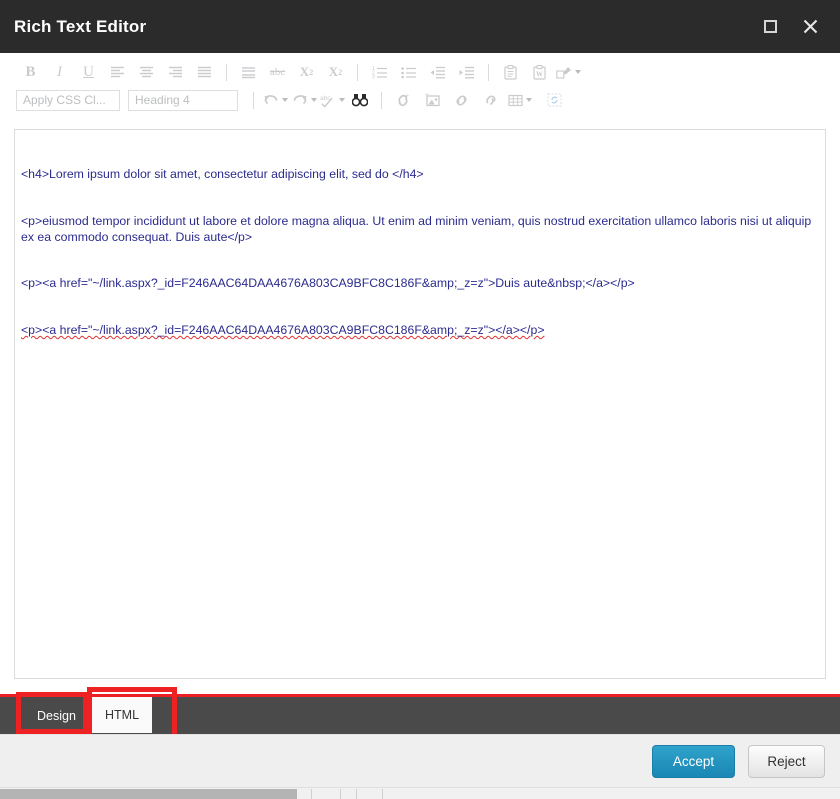  What do you see at coordinates (568, 72) in the screenshot?
I see `format-painter-button` at bounding box center [568, 72].